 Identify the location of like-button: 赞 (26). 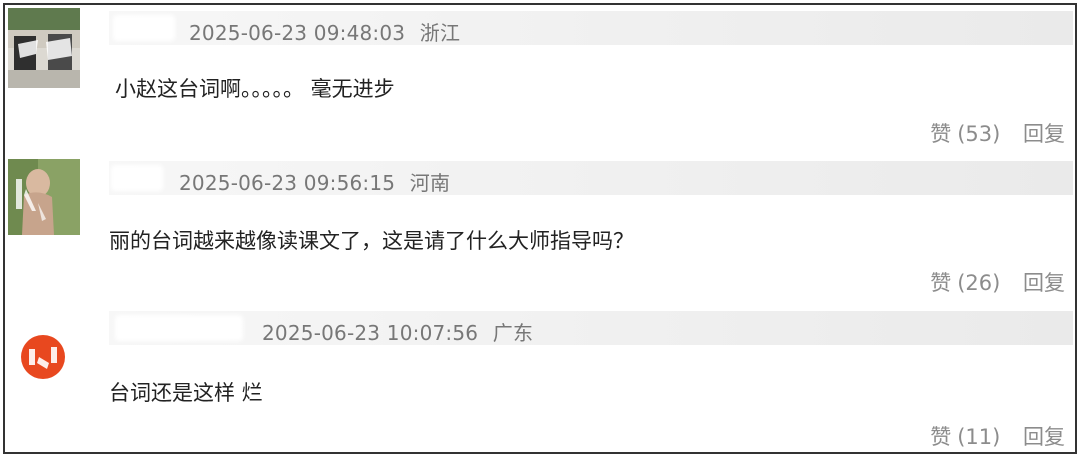
(968, 283).